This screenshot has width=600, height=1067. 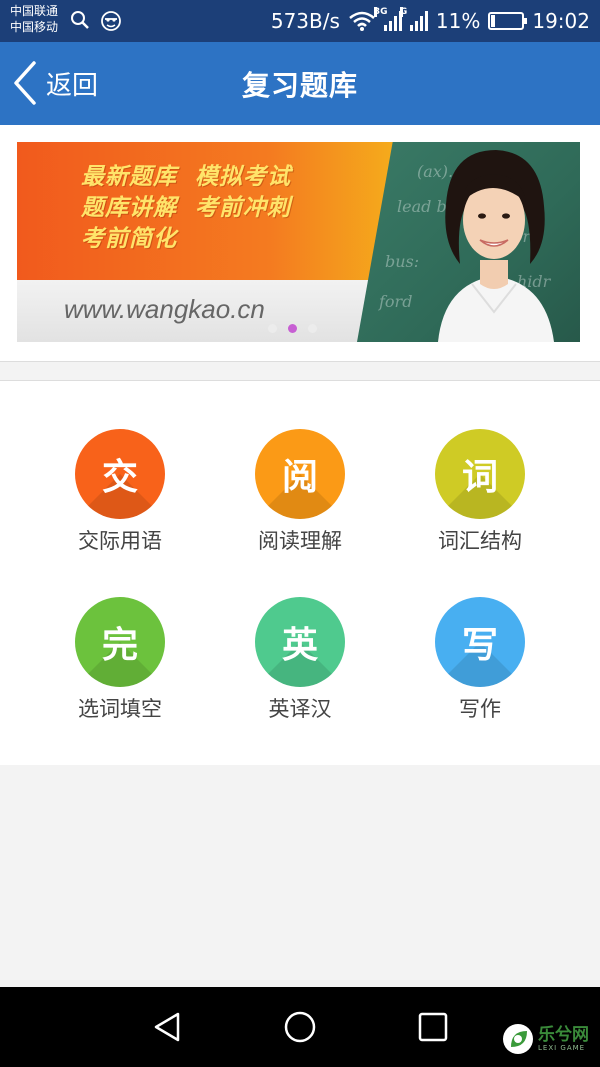 I want to click on wifi-icon, so click(x=362, y=21).